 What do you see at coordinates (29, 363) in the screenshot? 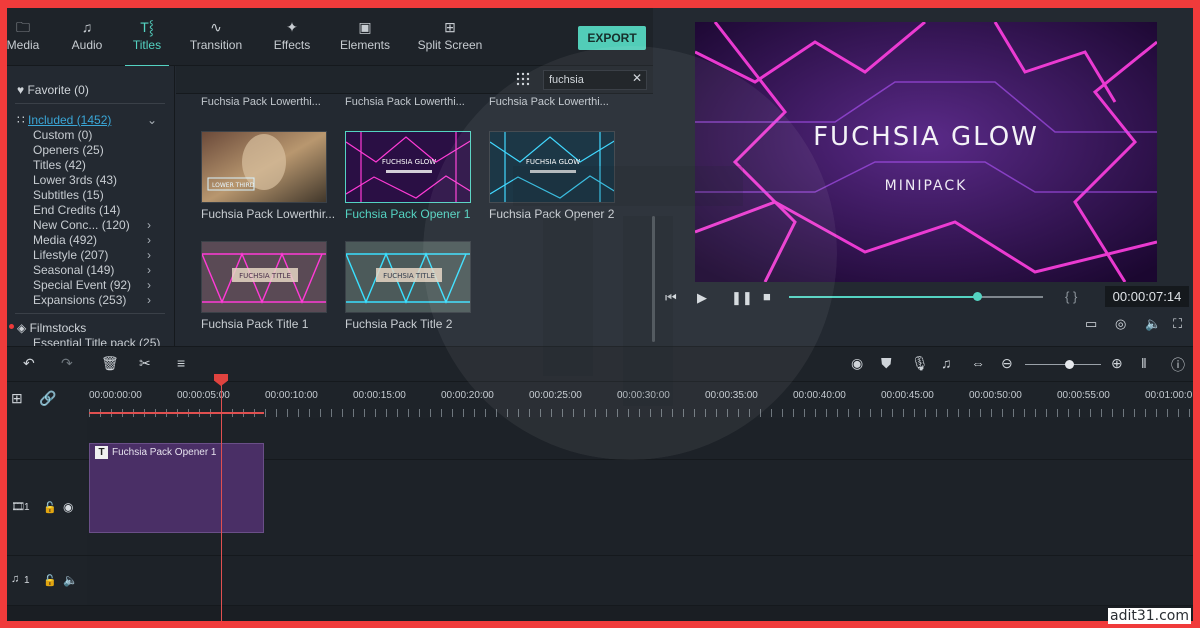
I see `undo-icon: ↶` at bounding box center [29, 363].